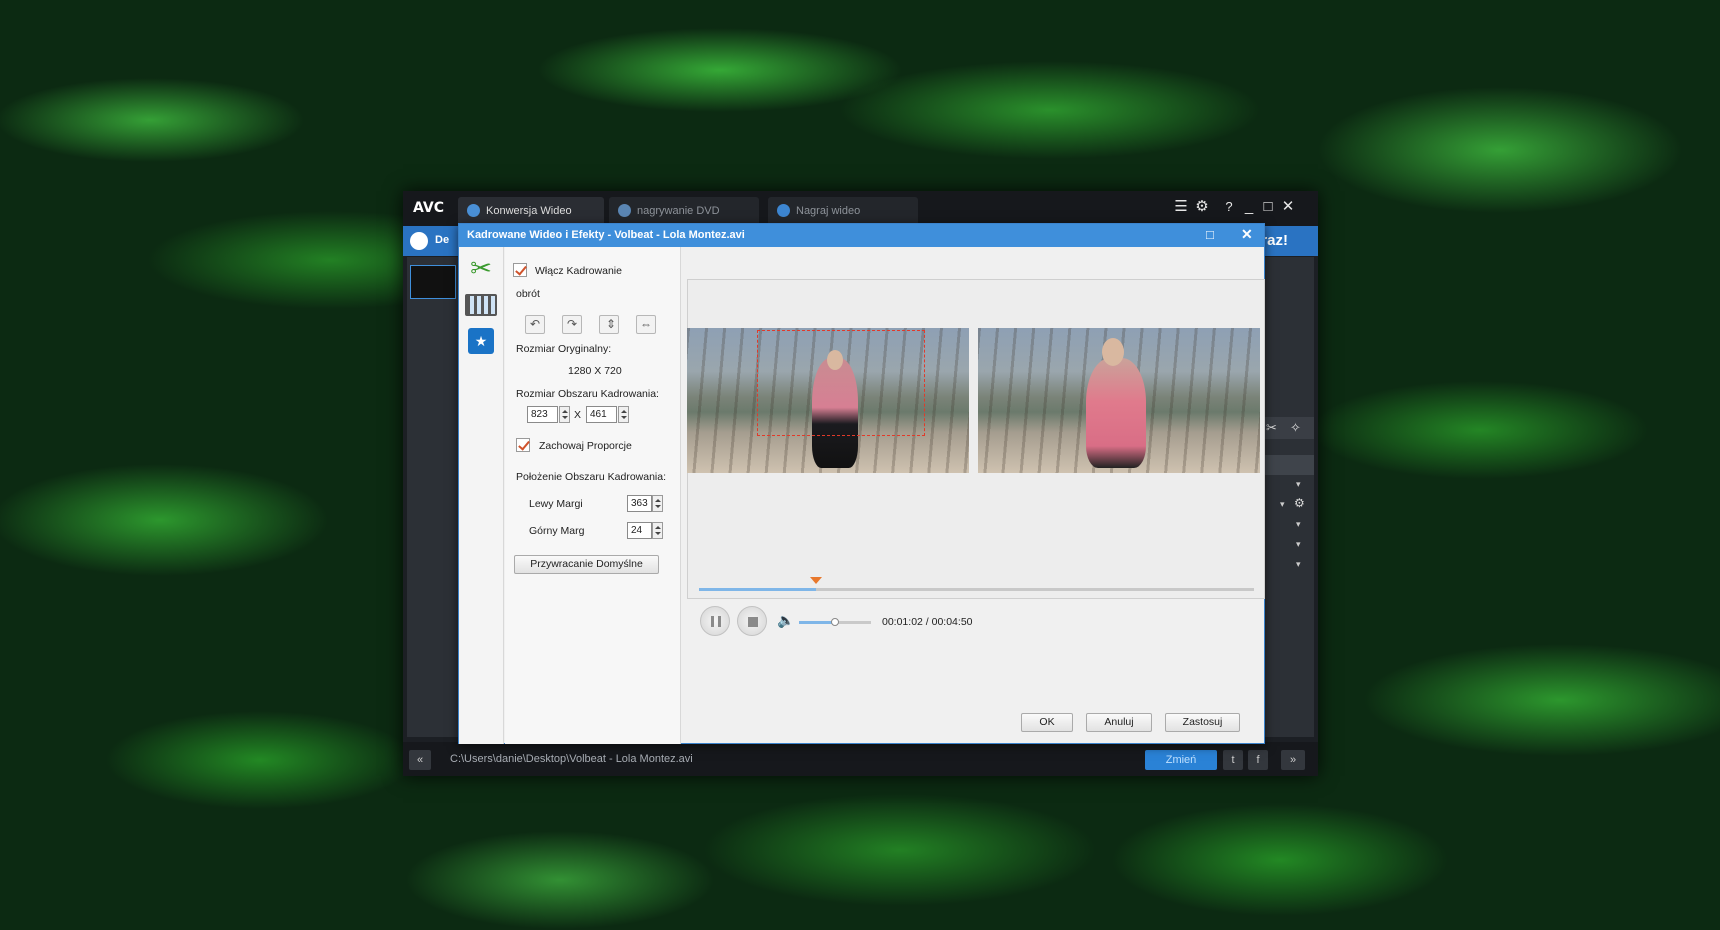 The height and width of the screenshot is (930, 1720). Describe the element at coordinates (587, 394) in the screenshot. I see `crop-area-size-label: Rozmiar Obszaru Kadrowania:` at that location.